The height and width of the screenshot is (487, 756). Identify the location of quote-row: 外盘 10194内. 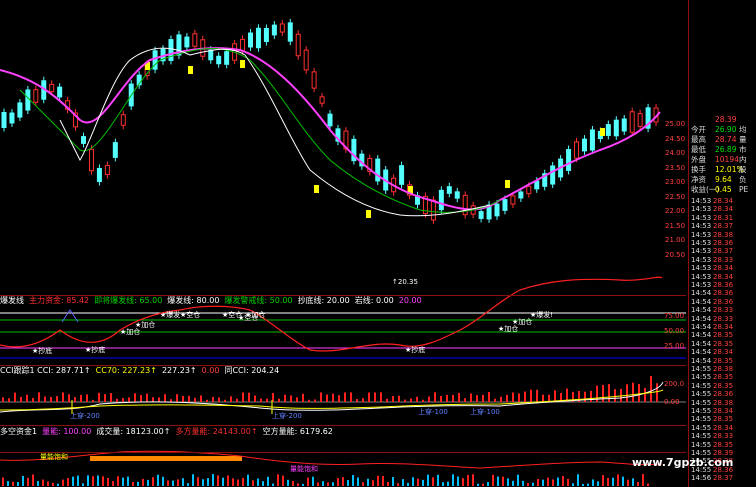
(719, 159).